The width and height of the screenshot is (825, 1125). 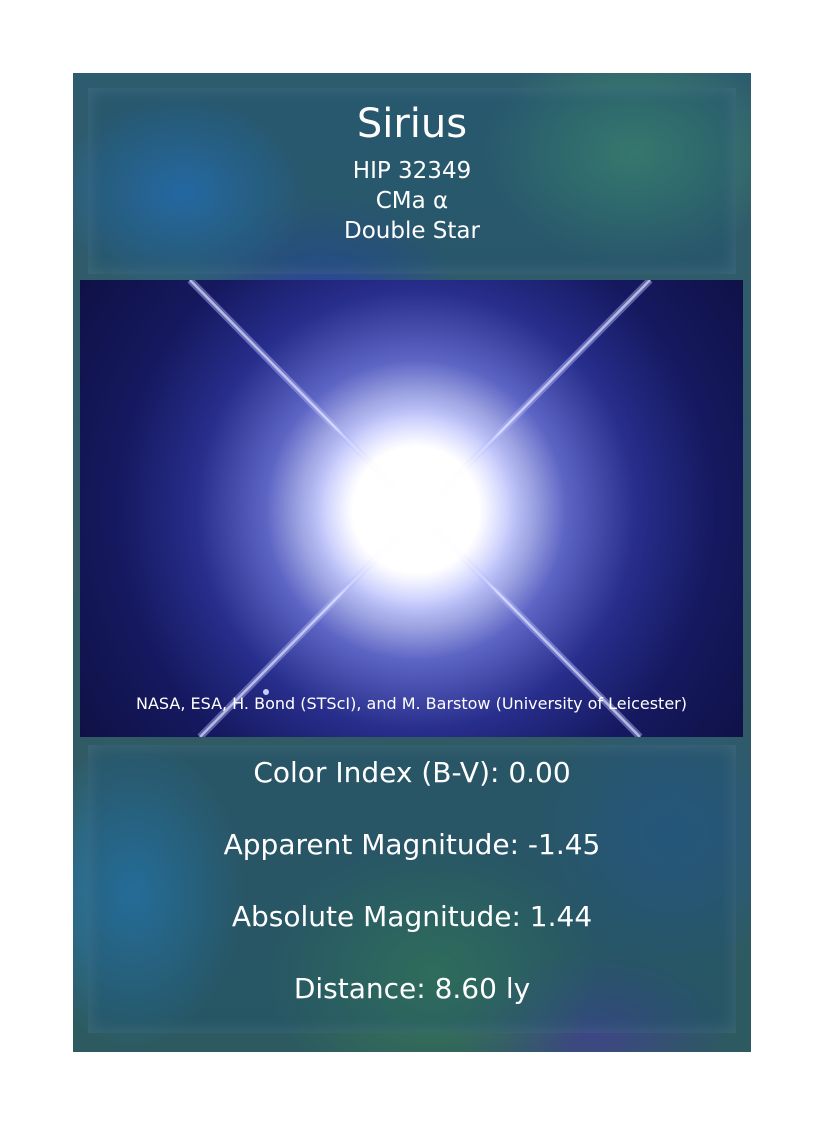 I want to click on catalog-id: HIP 32349, so click(x=412, y=171).